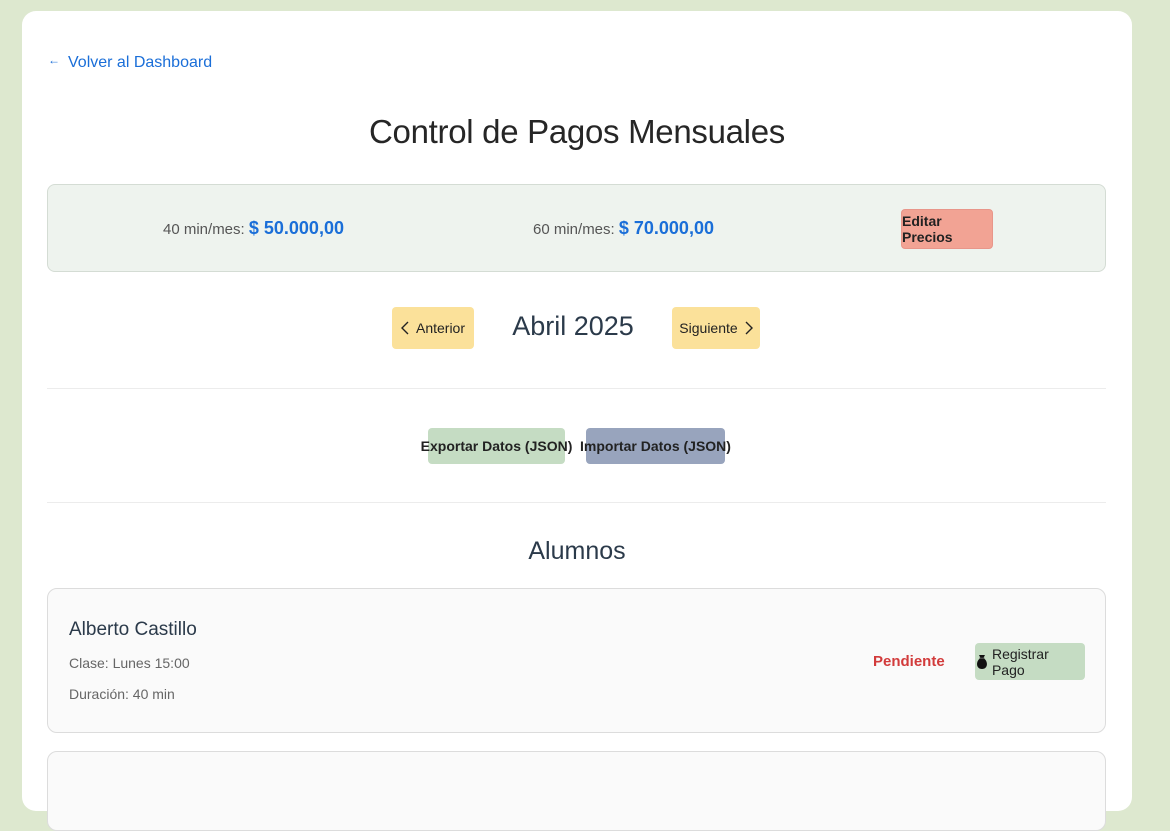 The image size is (1170, 831). What do you see at coordinates (708, 328) in the screenshot?
I see `next-month-label: Siguiente` at bounding box center [708, 328].